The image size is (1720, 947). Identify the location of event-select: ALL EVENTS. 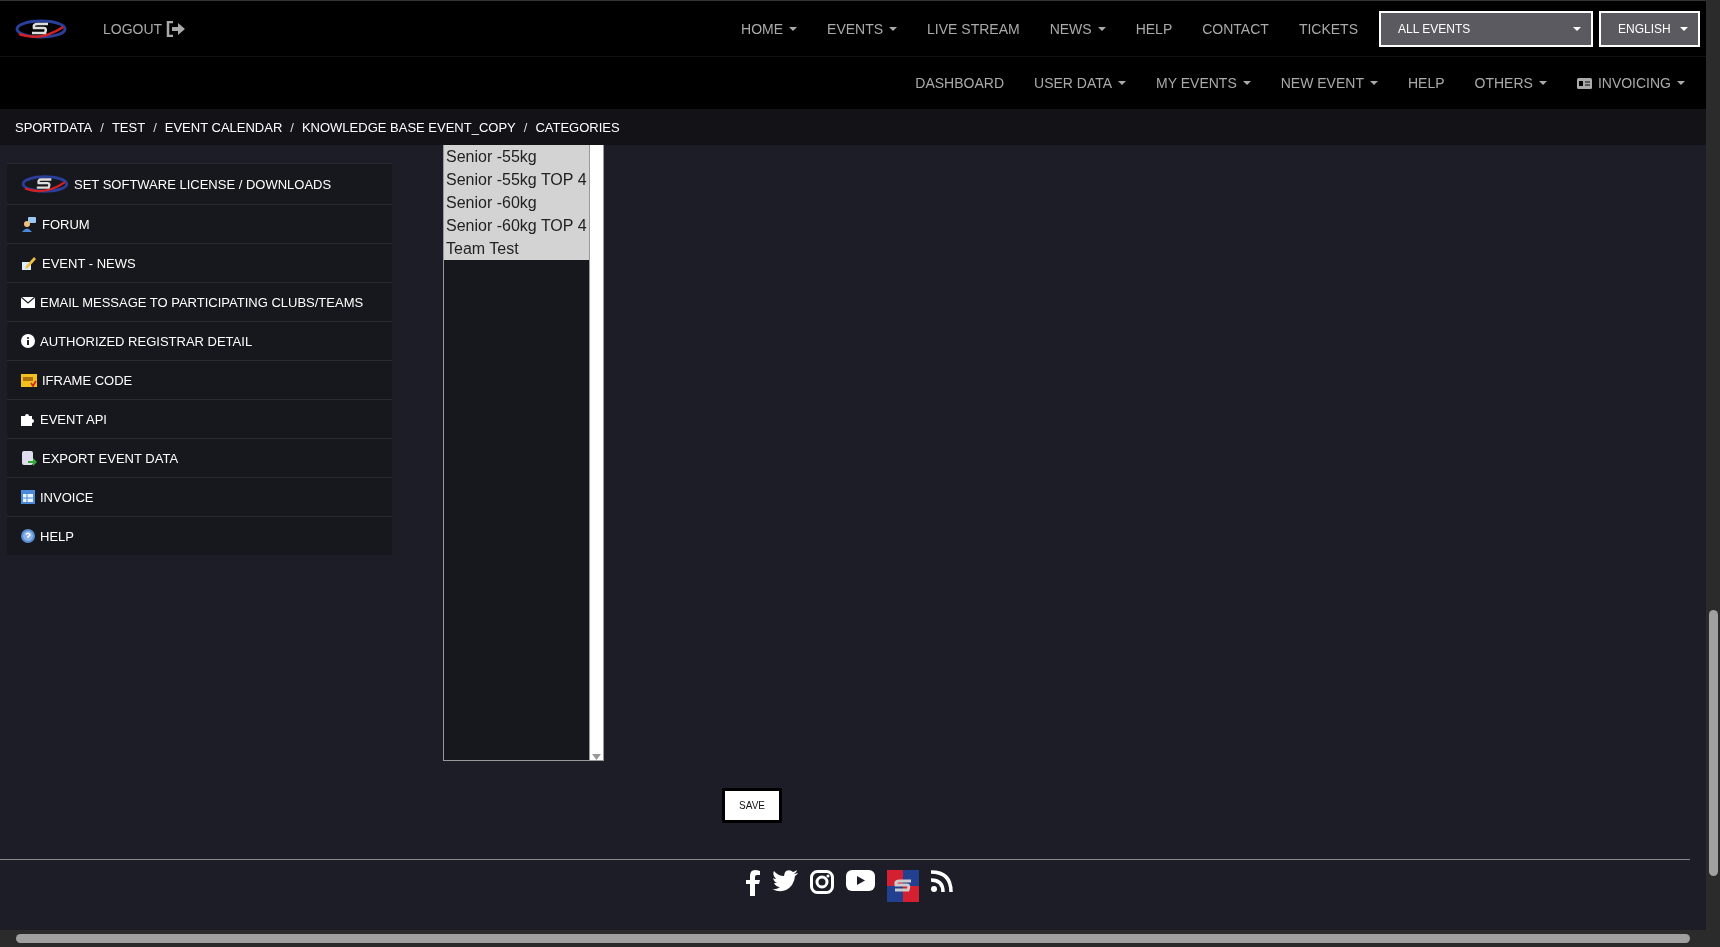
(1486, 28).